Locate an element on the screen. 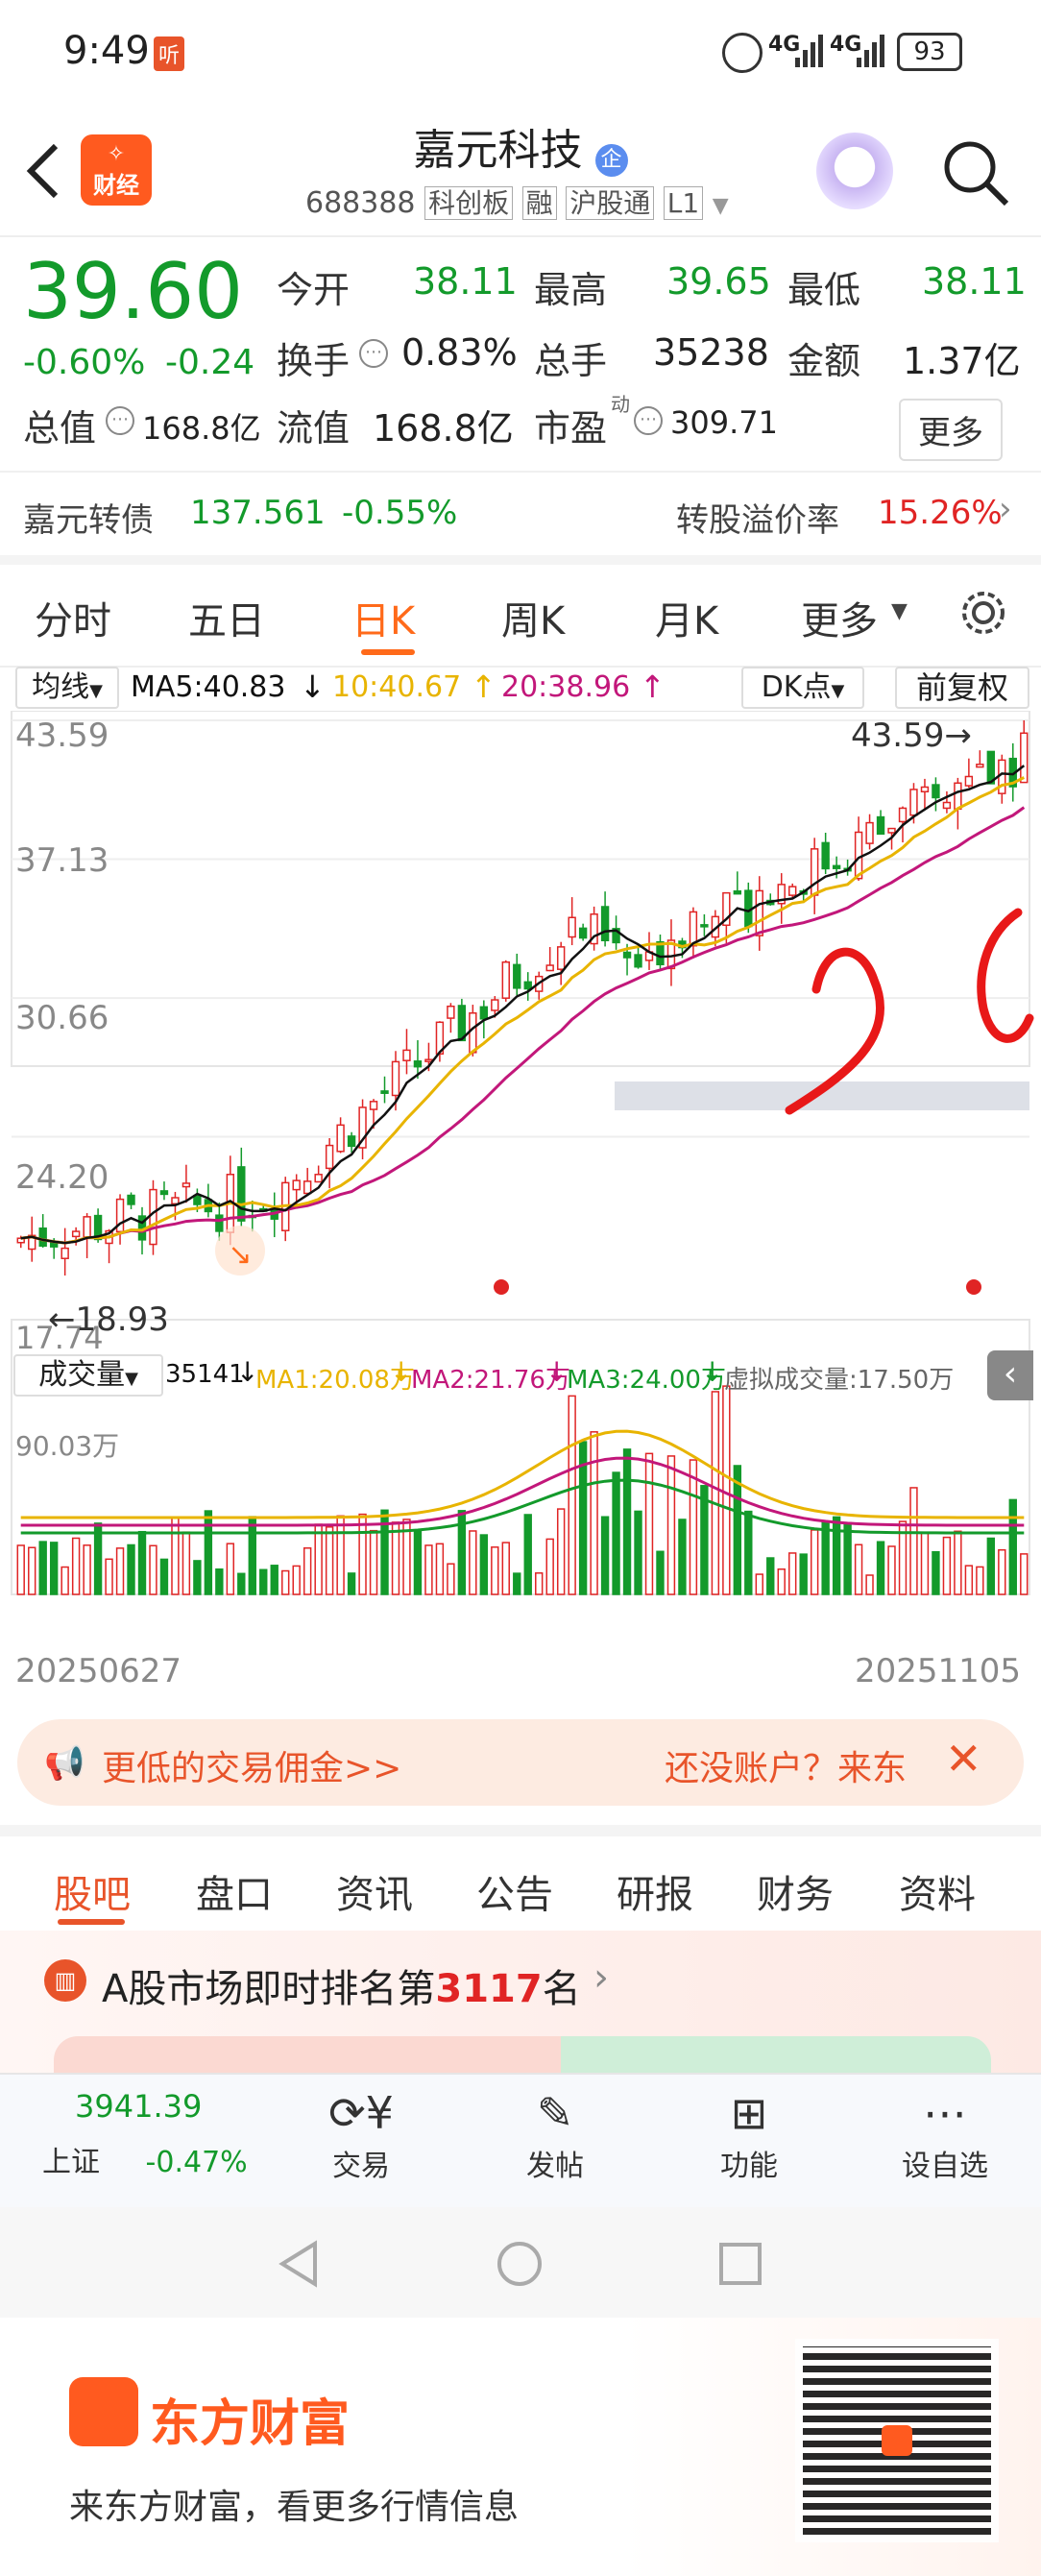  add-watchlist-button: ⋯ 设自选 is located at coordinates (945, 2134).